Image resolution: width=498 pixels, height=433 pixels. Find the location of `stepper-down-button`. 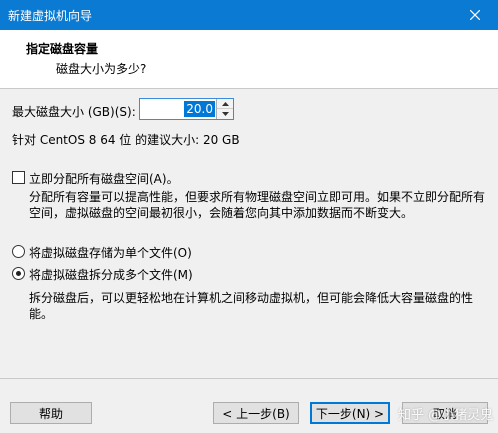

stepper-down-button is located at coordinates (225, 114).